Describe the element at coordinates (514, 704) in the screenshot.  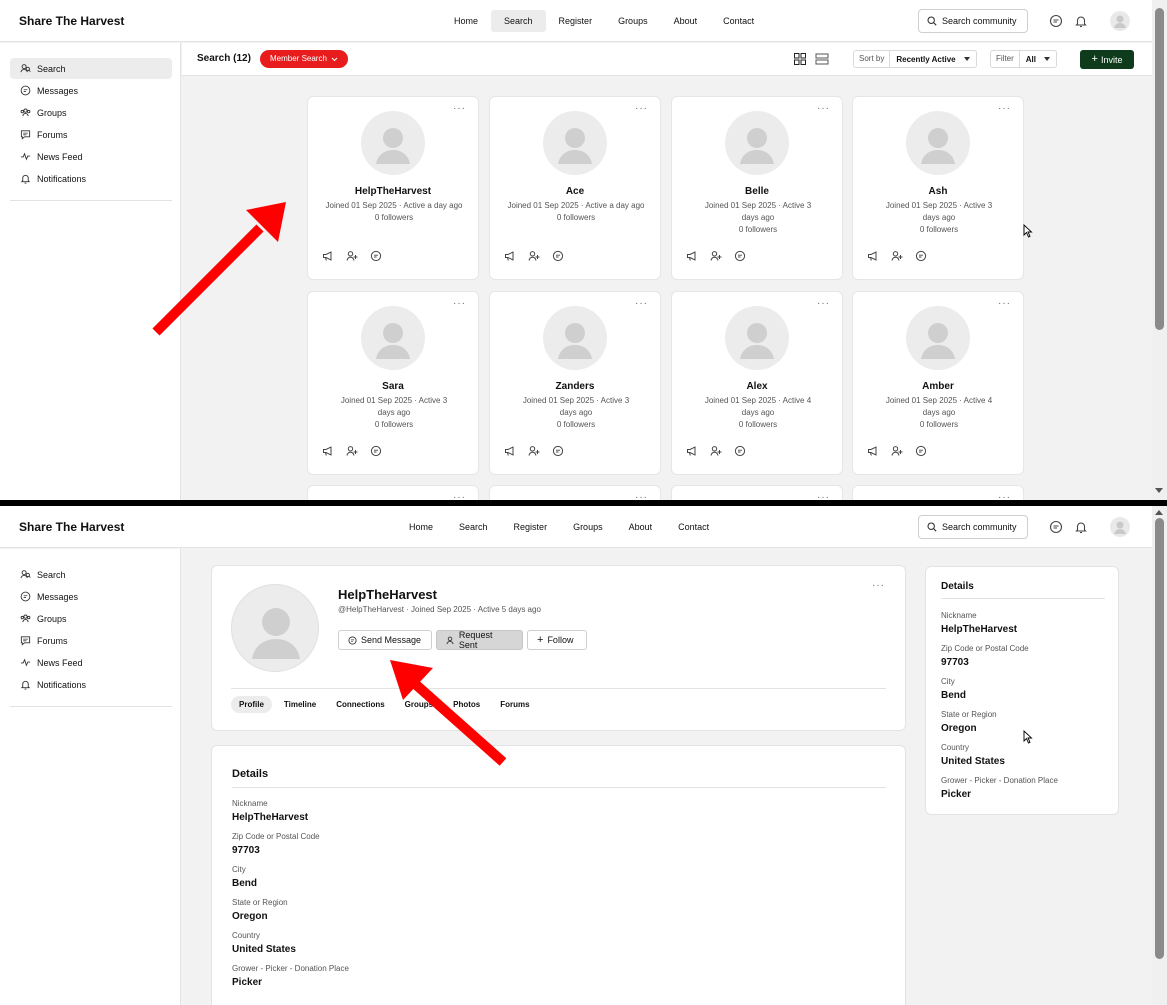
I see `tab-forums: Forums` at that location.